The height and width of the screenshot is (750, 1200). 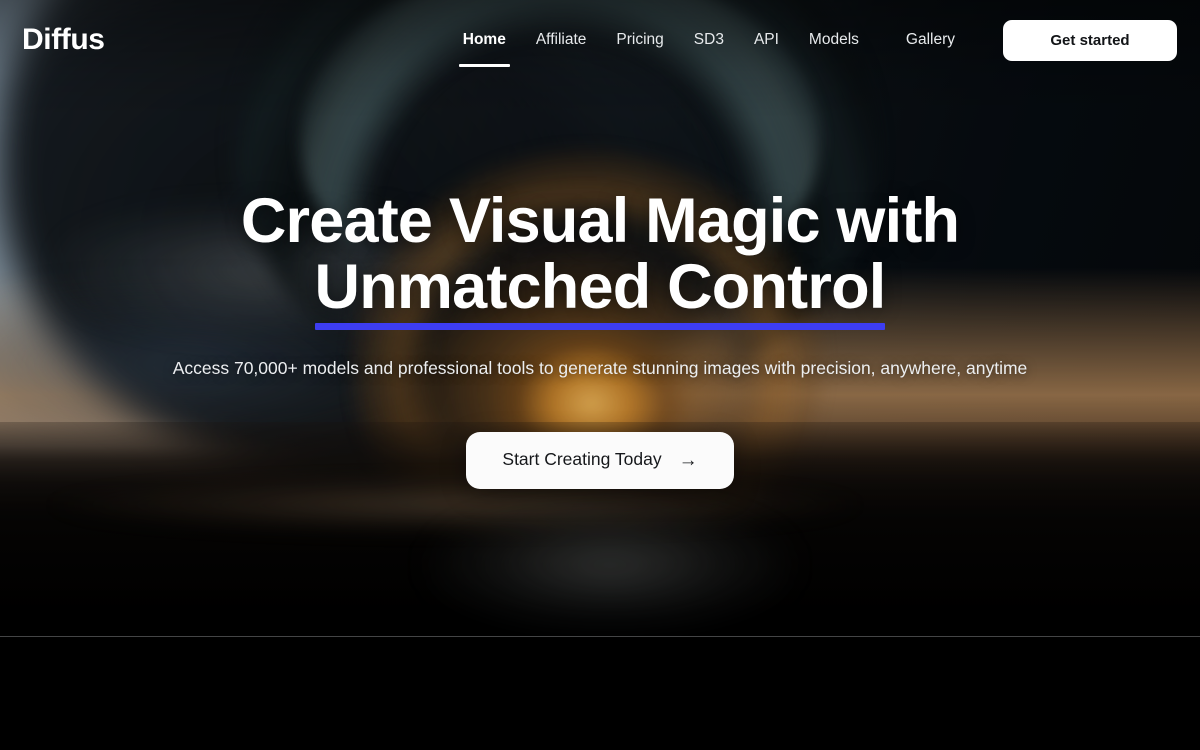 I want to click on nav-item-affiliate: Affiliate, so click(x=561, y=40).